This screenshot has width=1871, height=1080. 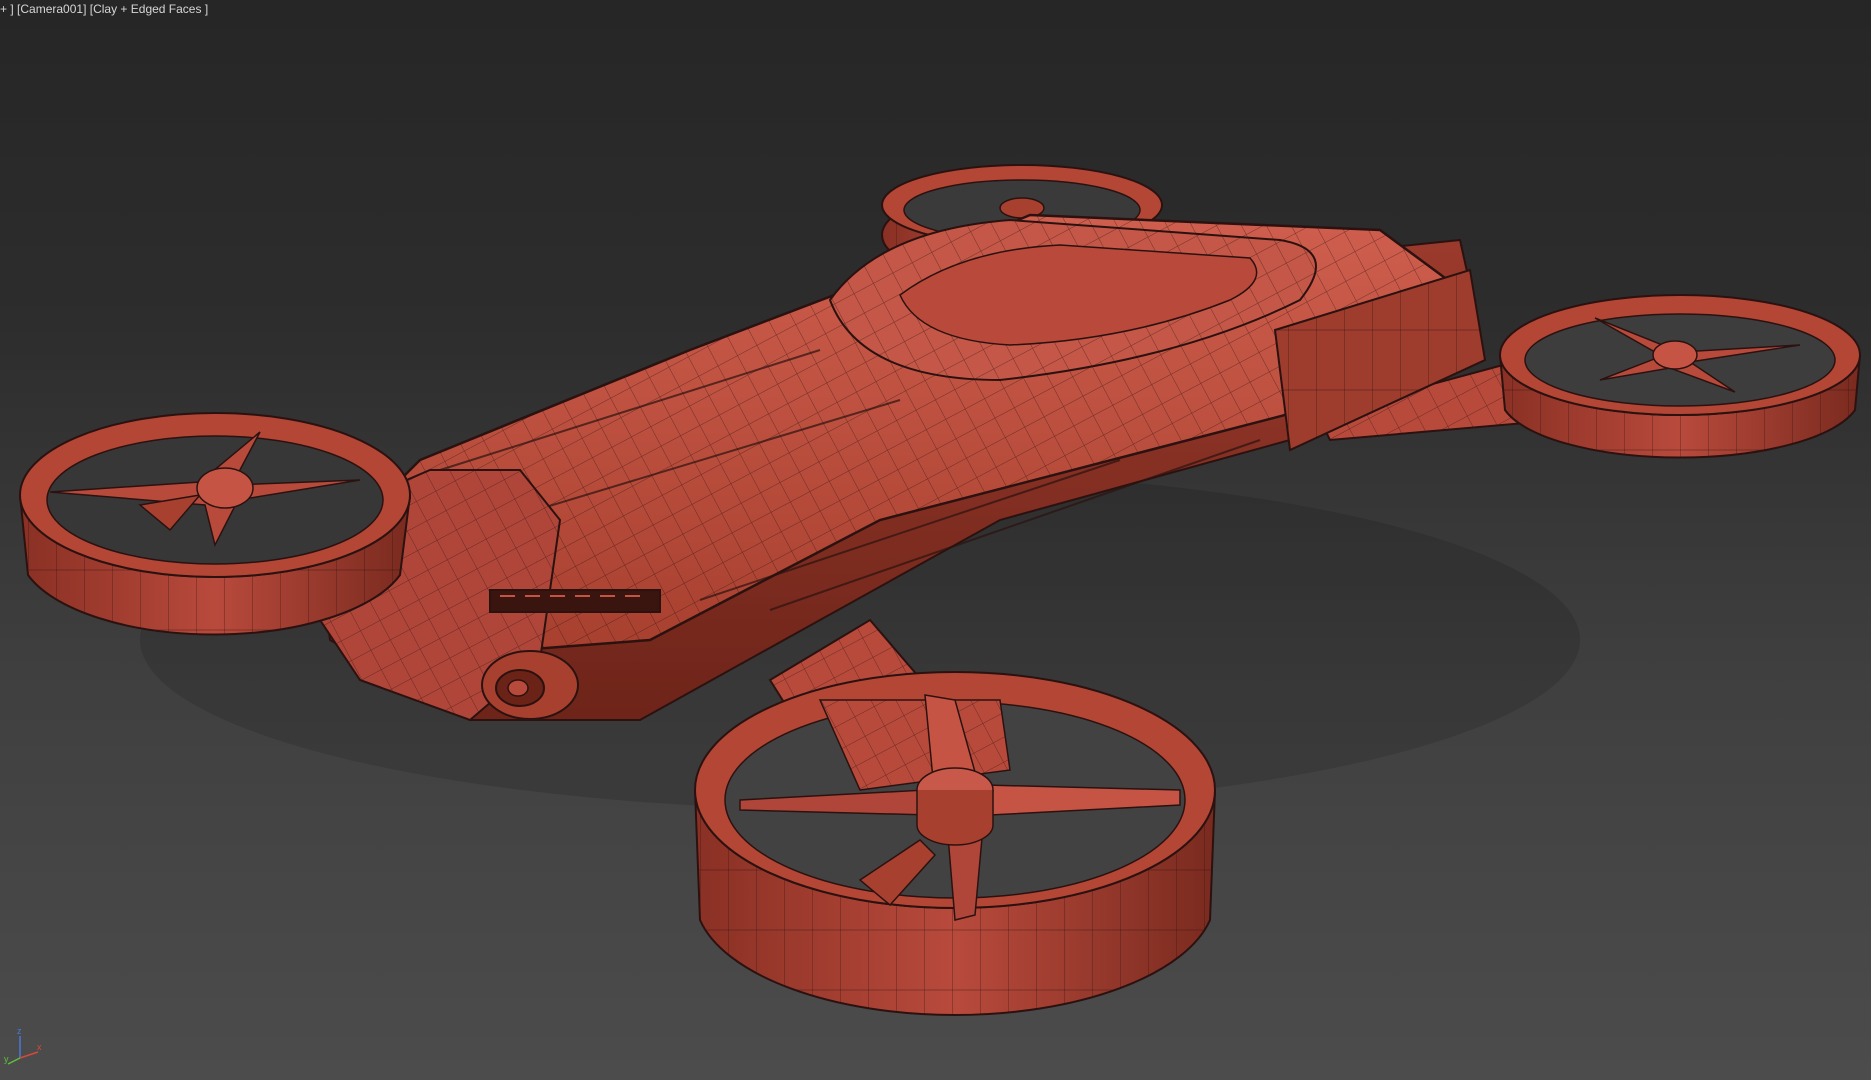 What do you see at coordinates (14, 1061) in the screenshot?
I see `y-axis` at bounding box center [14, 1061].